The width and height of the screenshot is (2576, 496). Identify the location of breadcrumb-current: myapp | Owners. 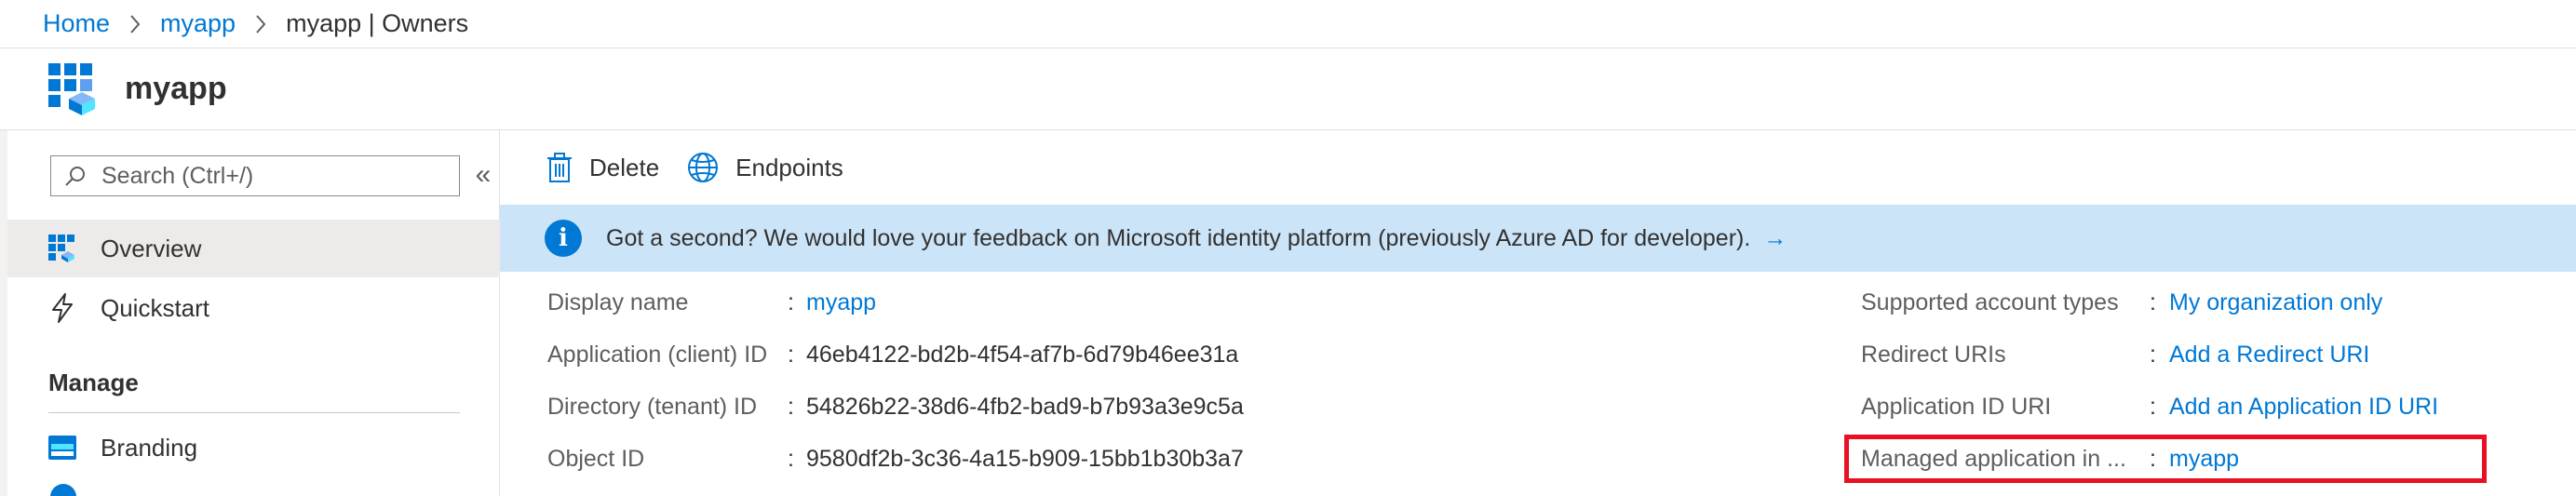
(377, 23).